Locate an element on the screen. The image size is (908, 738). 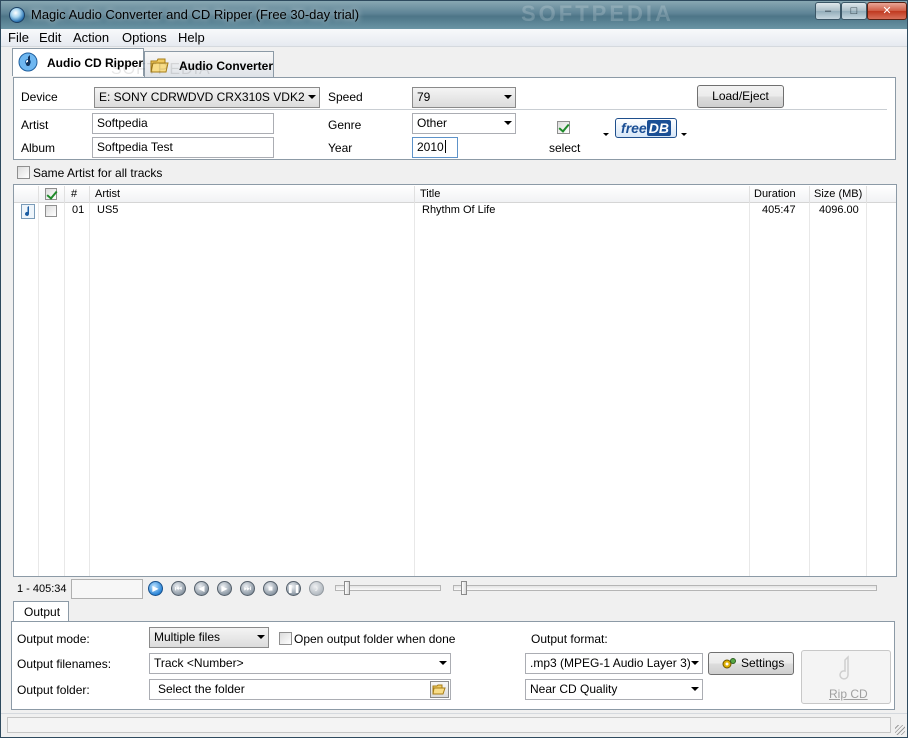
next-button: ⏭ is located at coordinates (247, 588).